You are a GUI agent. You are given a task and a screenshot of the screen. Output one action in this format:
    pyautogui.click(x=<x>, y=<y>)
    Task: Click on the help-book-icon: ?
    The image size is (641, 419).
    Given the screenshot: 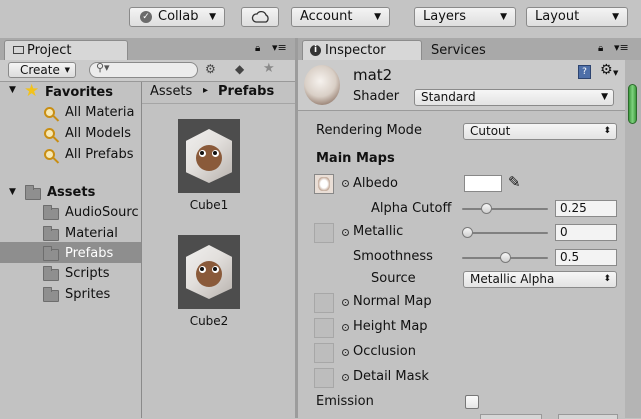 What is the action you would take?
    pyautogui.click(x=584, y=72)
    